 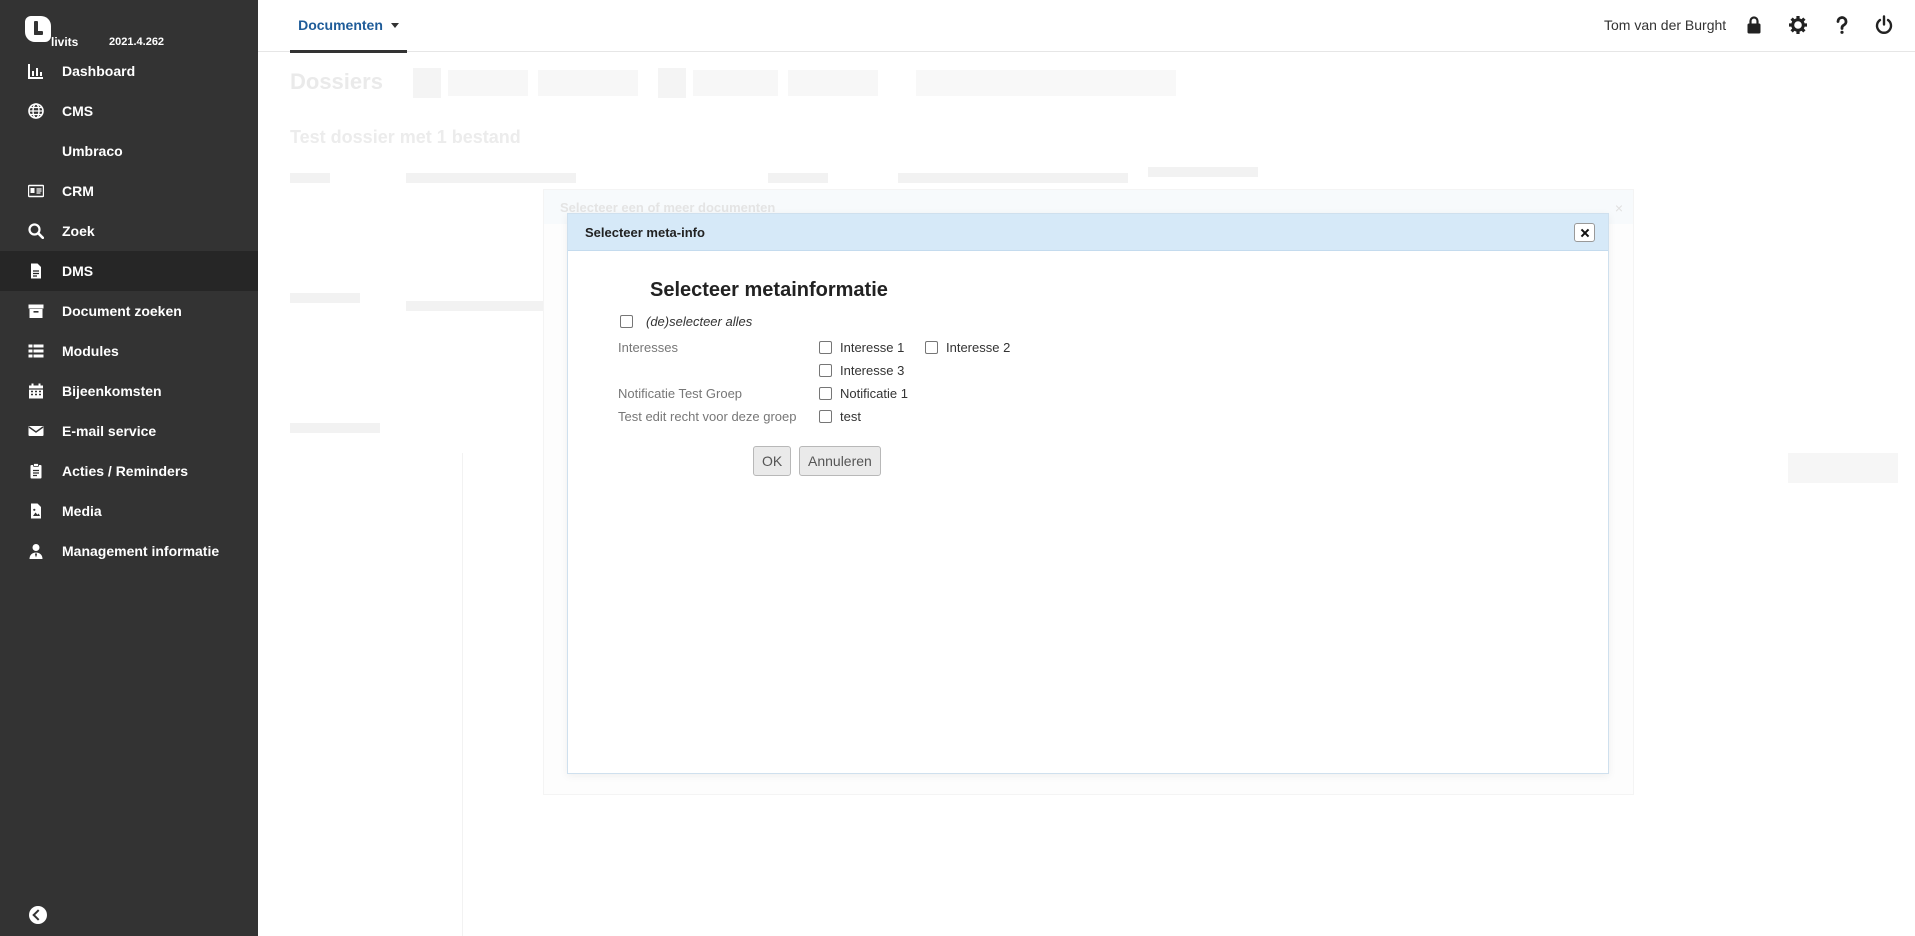 I want to click on sidebar-item-zoek: Zoek, so click(x=129, y=231).